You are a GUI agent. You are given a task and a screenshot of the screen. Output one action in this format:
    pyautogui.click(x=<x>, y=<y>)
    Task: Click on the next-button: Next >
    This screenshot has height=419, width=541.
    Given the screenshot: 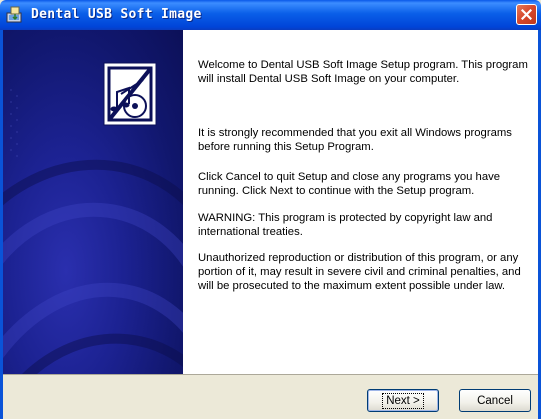 What is the action you would take?
    pyautogui.click(x=403, y=400)
    